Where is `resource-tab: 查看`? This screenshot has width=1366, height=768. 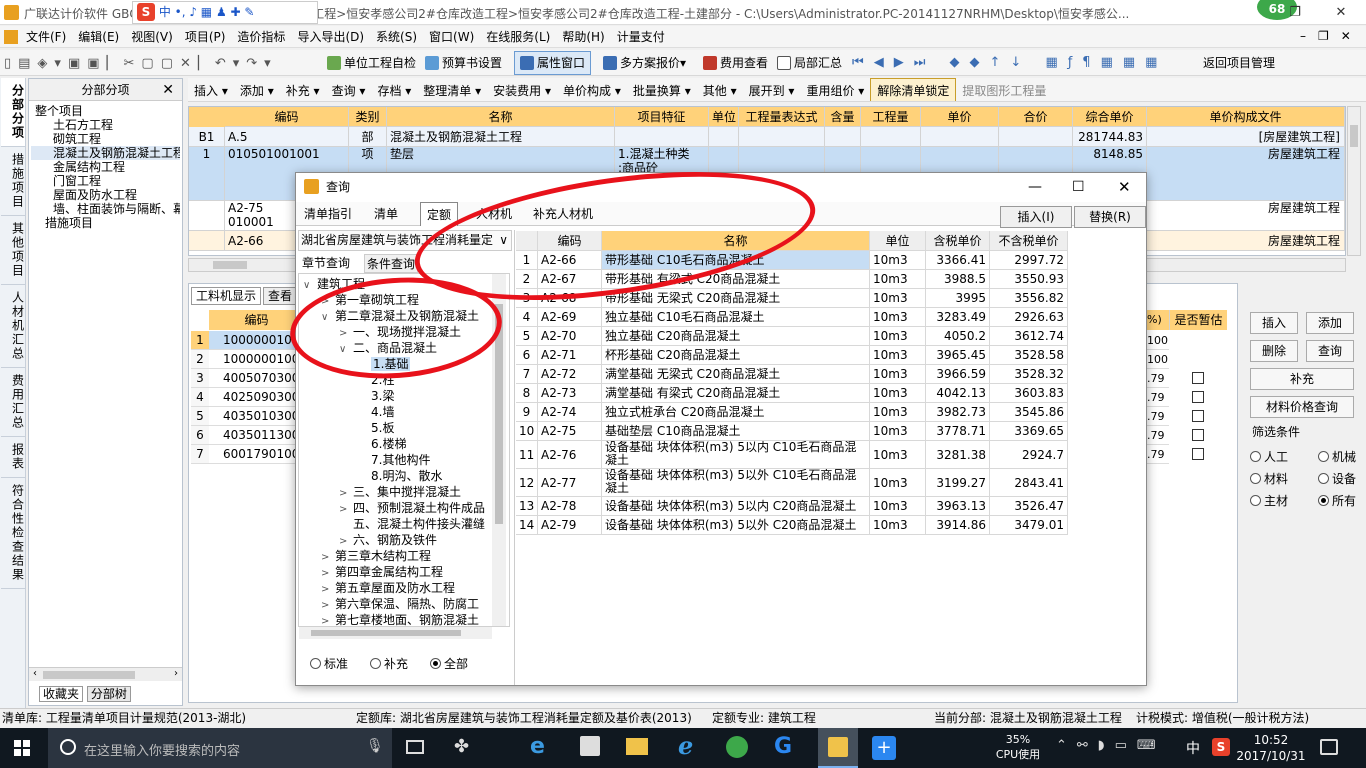
resource-tab: 查看 is located at coordinates (280, 296).